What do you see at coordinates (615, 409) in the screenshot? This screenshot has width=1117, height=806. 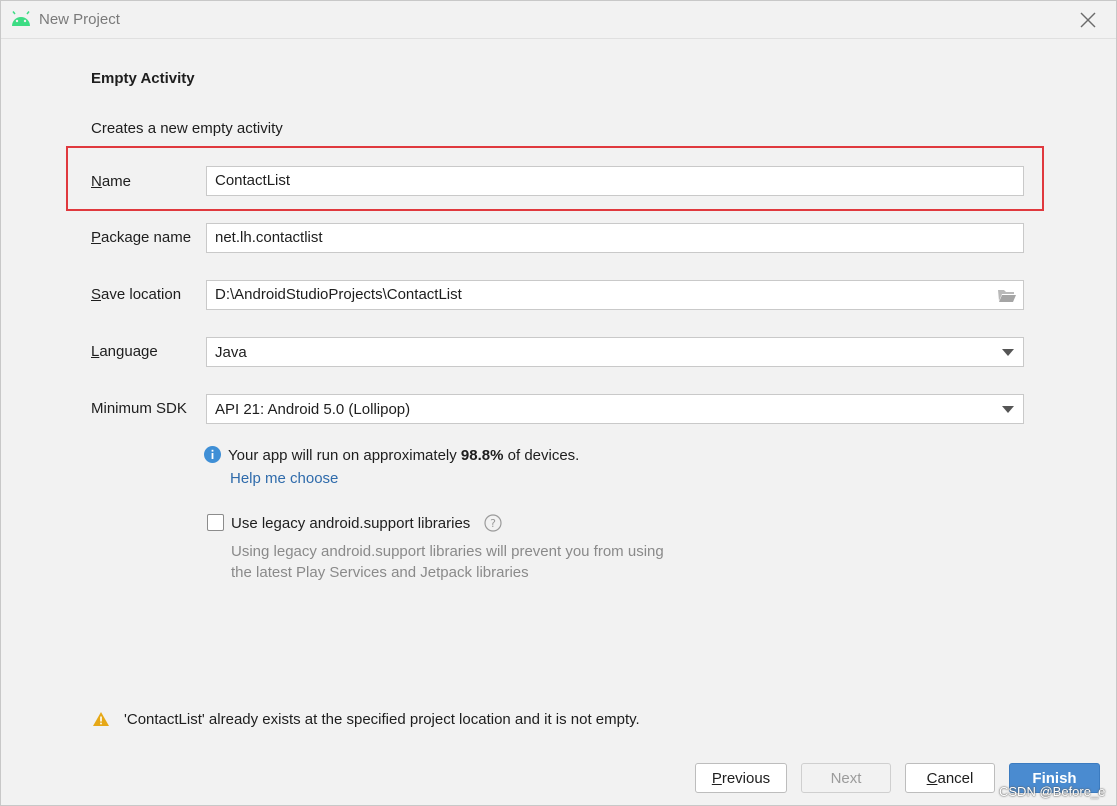 I see `minimum-sdk-select: API 21: Android 5.0 (Lollipop)` at bounding box center [615, 409].